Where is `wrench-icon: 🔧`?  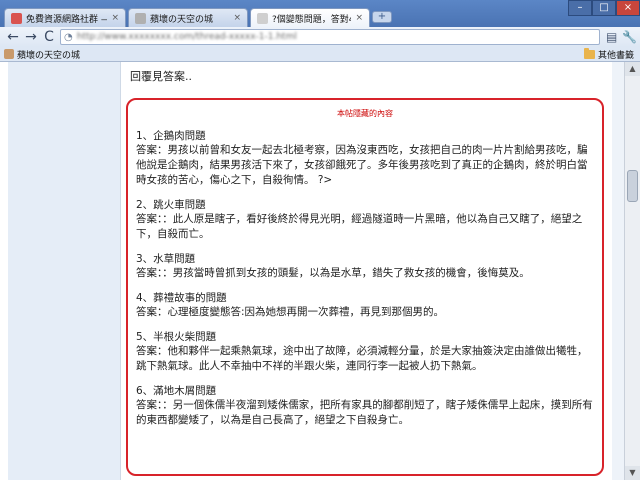 wrench-icon: 🔧 is located at coordinates (629, 37).